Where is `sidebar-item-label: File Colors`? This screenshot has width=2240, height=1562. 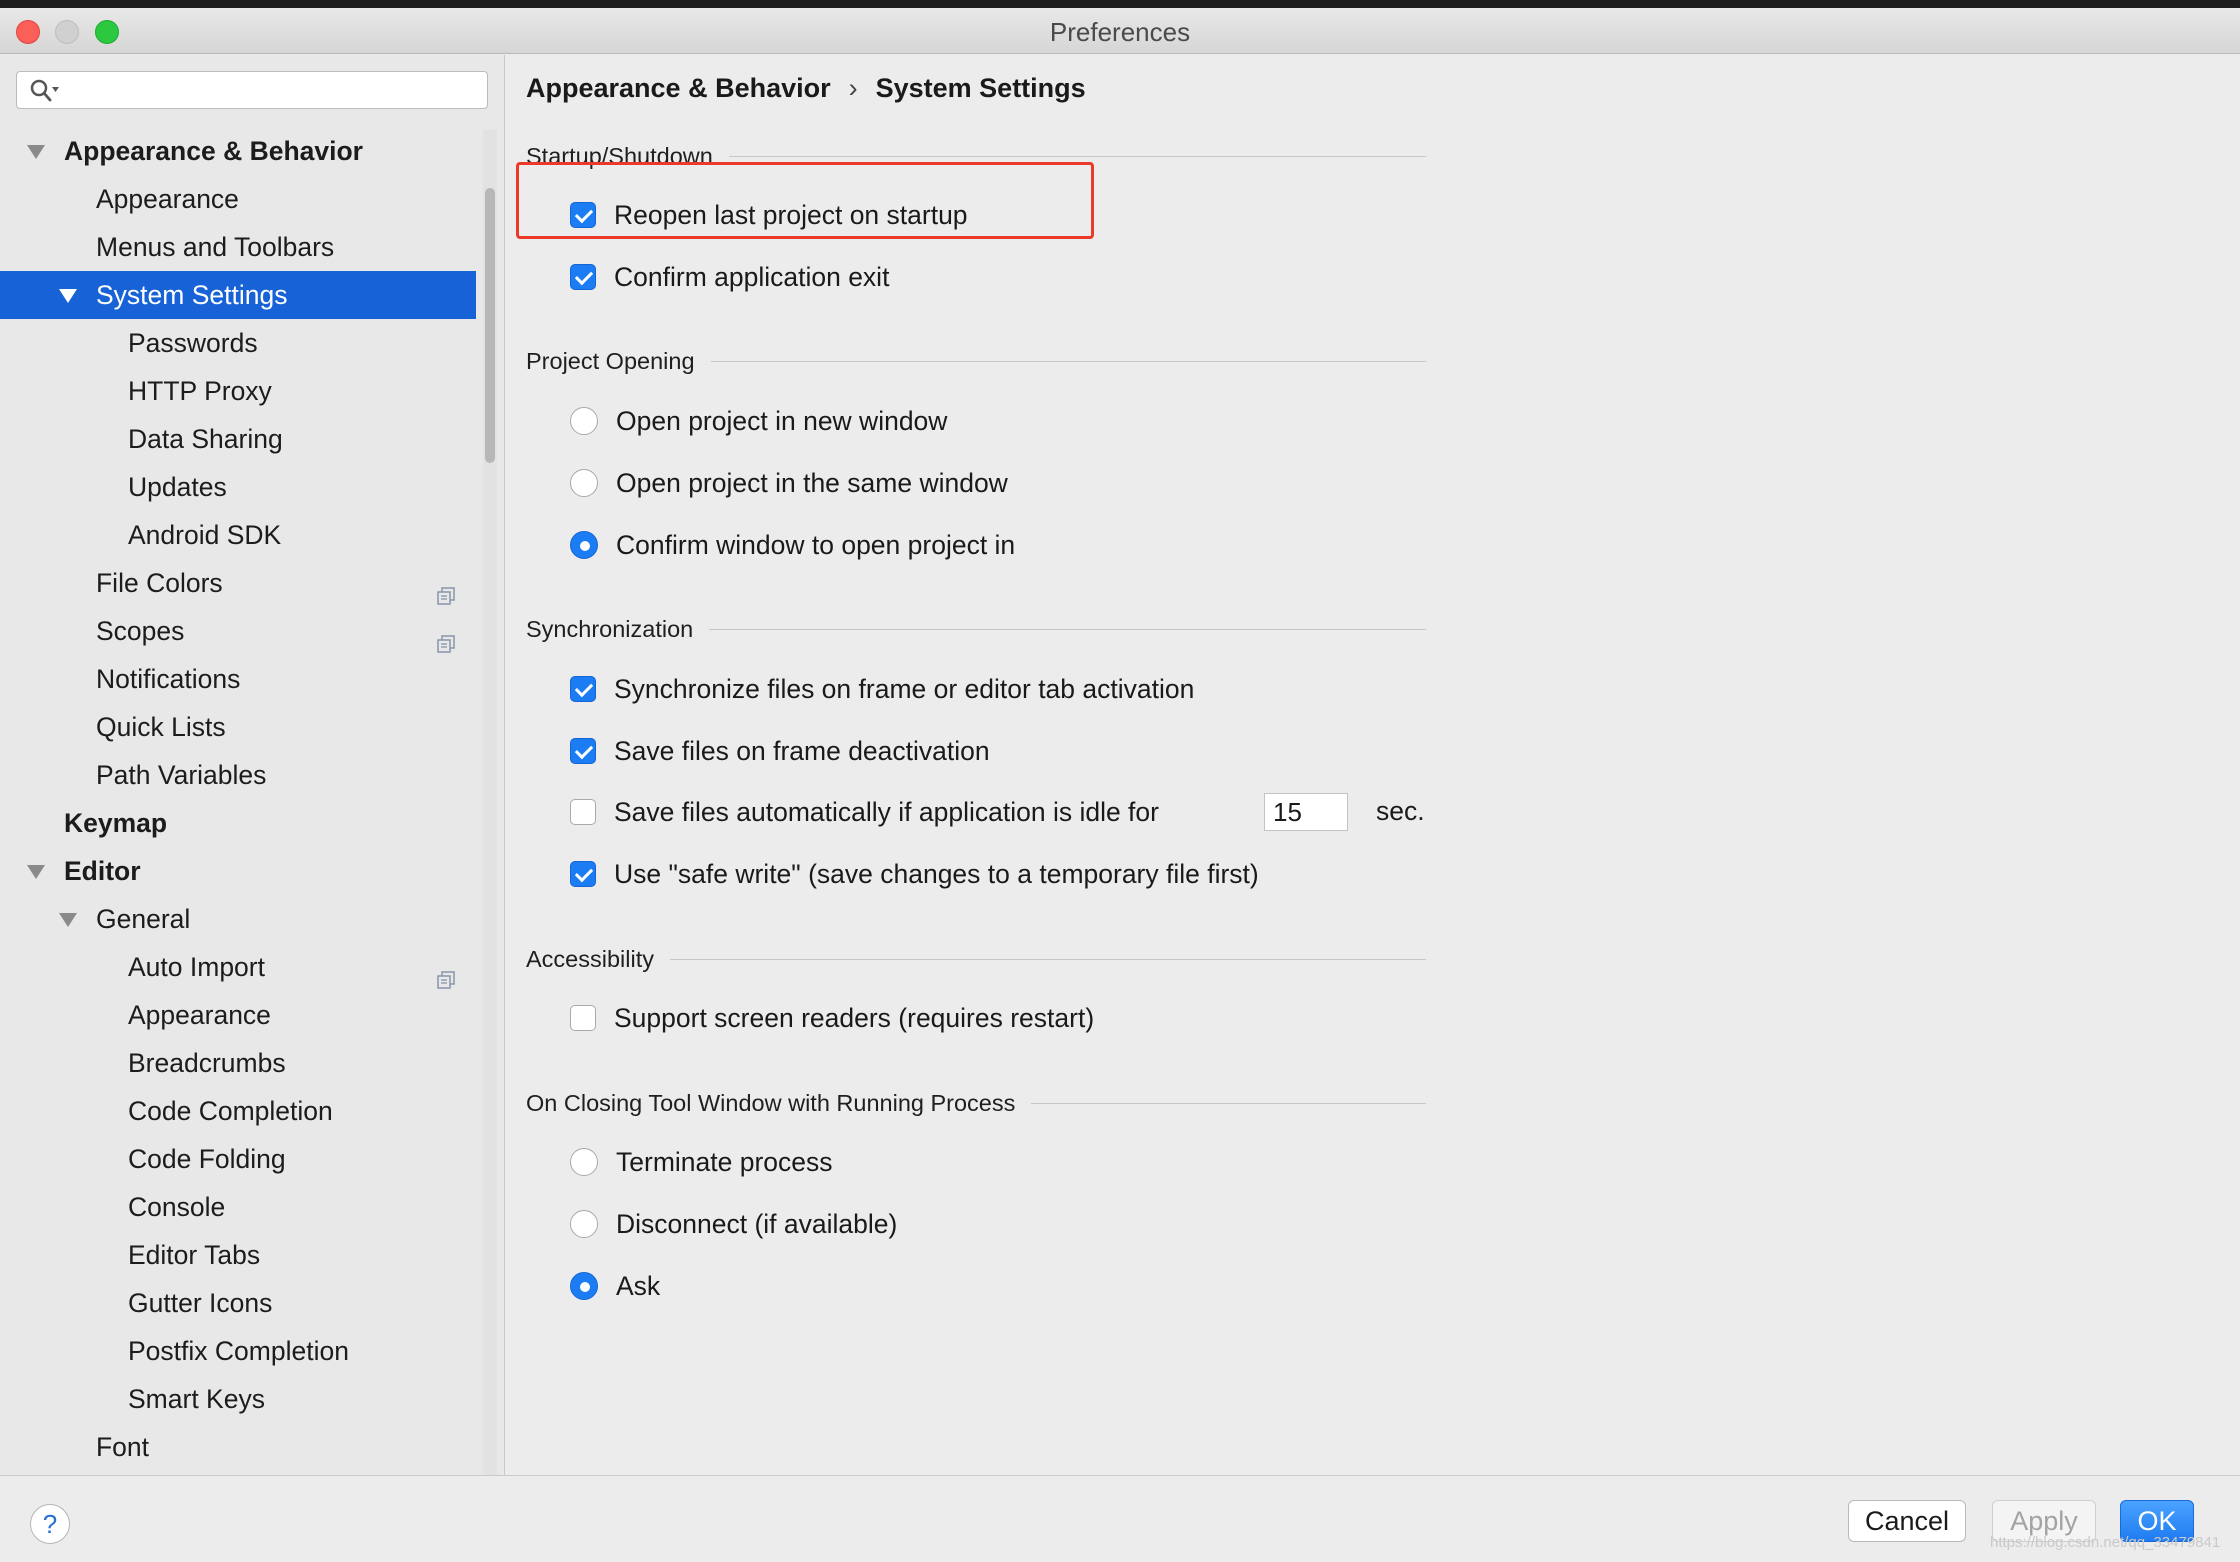
sidebar-item-label: File Colors is located at coordinates (159, 583).